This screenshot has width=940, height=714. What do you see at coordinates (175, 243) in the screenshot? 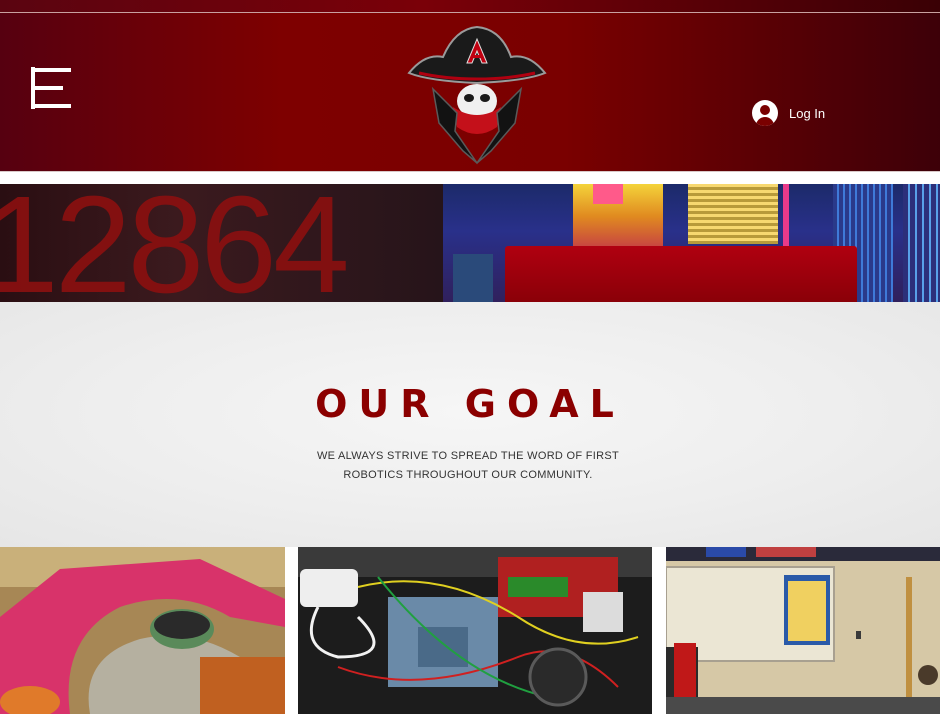
I see `team-number-sign: 12864` at bounding box center [175, 243].